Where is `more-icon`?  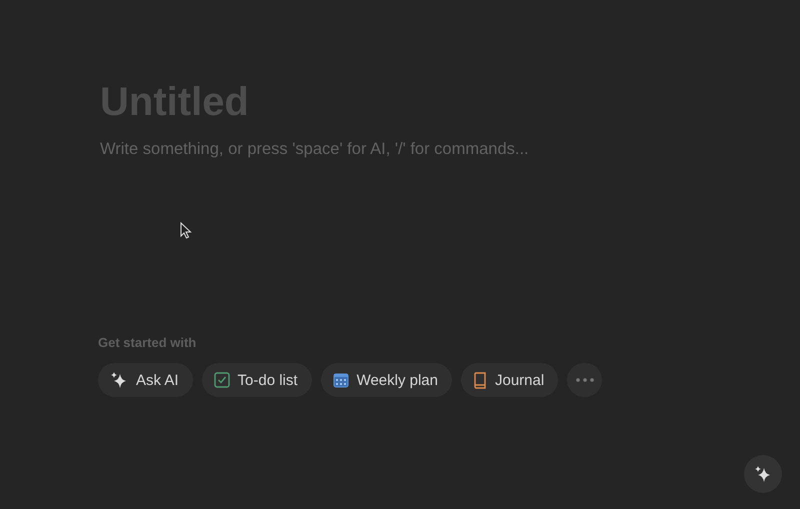
more-icon is located at coordinates (585, 380).